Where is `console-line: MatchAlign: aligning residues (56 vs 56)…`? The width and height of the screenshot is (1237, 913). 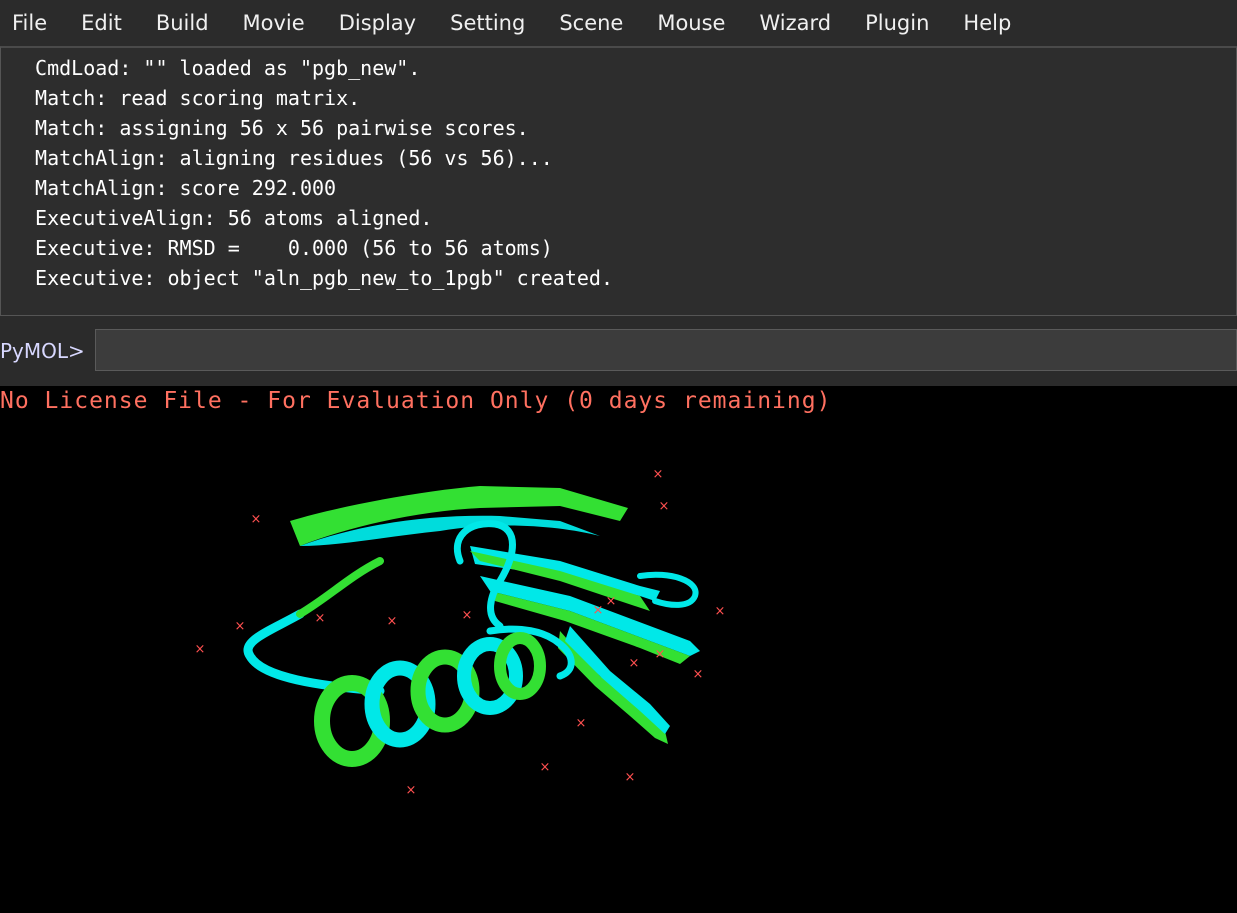
console-line: MatchAlign: aligning residues (56 vs 56)… is located at coordinates (288, 158).